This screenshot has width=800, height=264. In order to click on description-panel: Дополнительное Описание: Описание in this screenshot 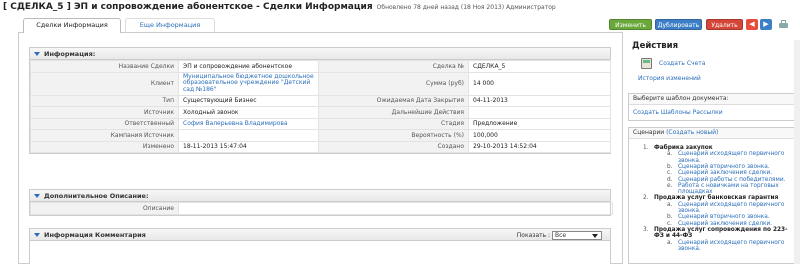, I will do `click(321, 202)`.